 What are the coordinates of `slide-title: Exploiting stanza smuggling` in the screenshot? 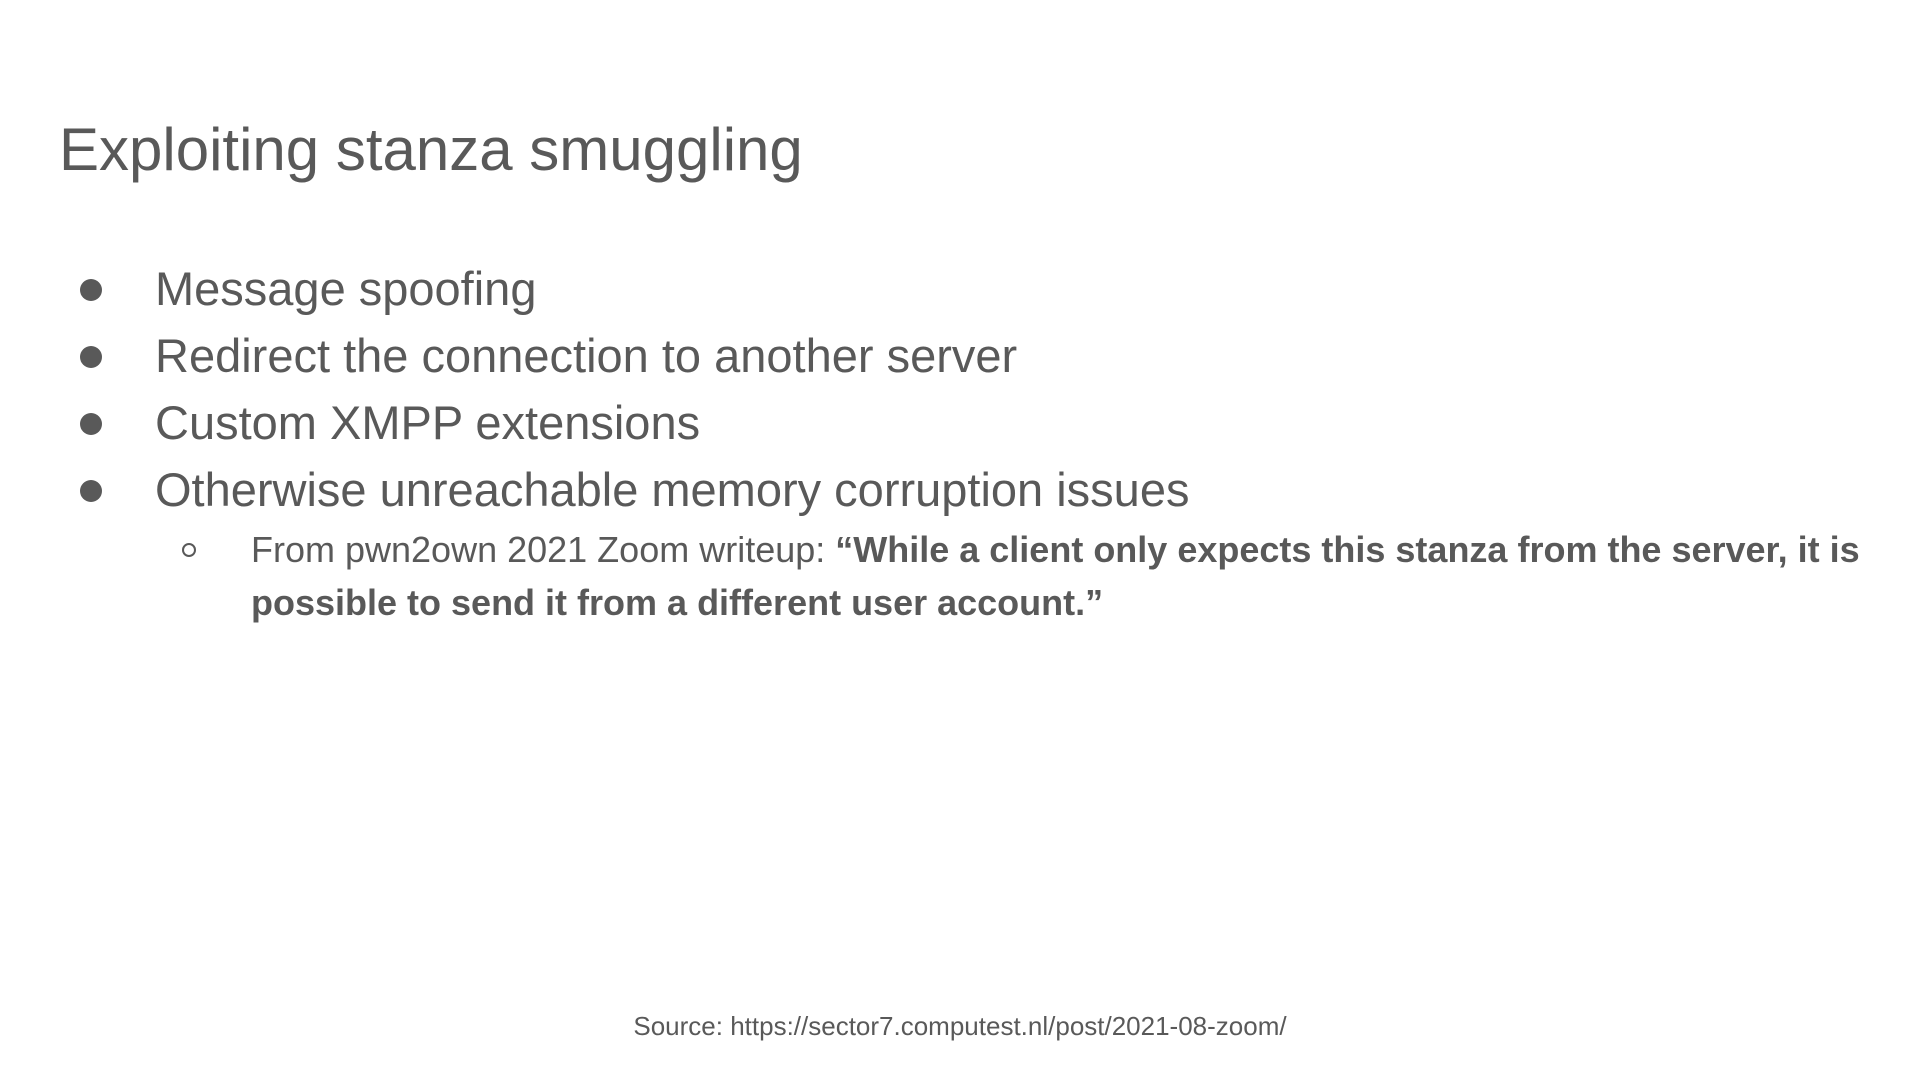 It's located at (431, 149).